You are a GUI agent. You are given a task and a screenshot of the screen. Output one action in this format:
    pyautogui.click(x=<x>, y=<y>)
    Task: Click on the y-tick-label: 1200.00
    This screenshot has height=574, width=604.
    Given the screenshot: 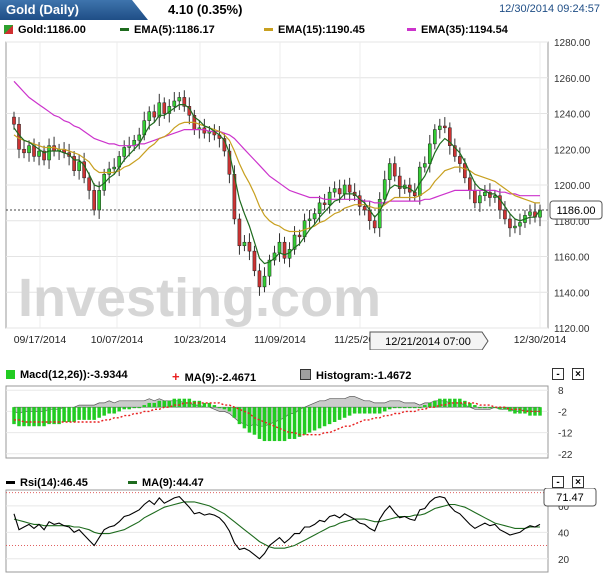 What is the action you would take?
    pyautogui.click(x=572, y=186)
    